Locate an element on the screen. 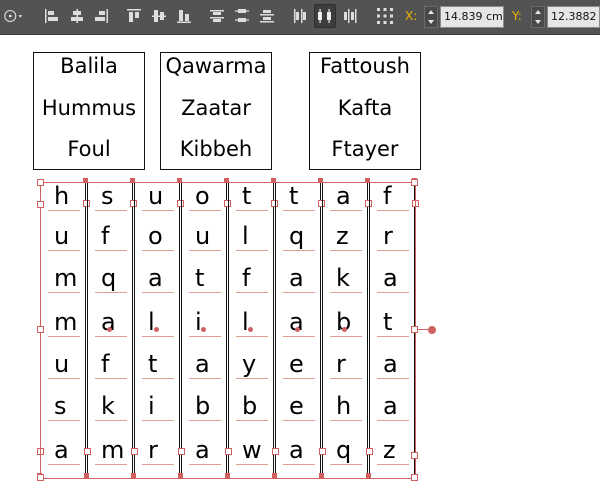  word-label: Fattoush is located at coordinates (365, 66).